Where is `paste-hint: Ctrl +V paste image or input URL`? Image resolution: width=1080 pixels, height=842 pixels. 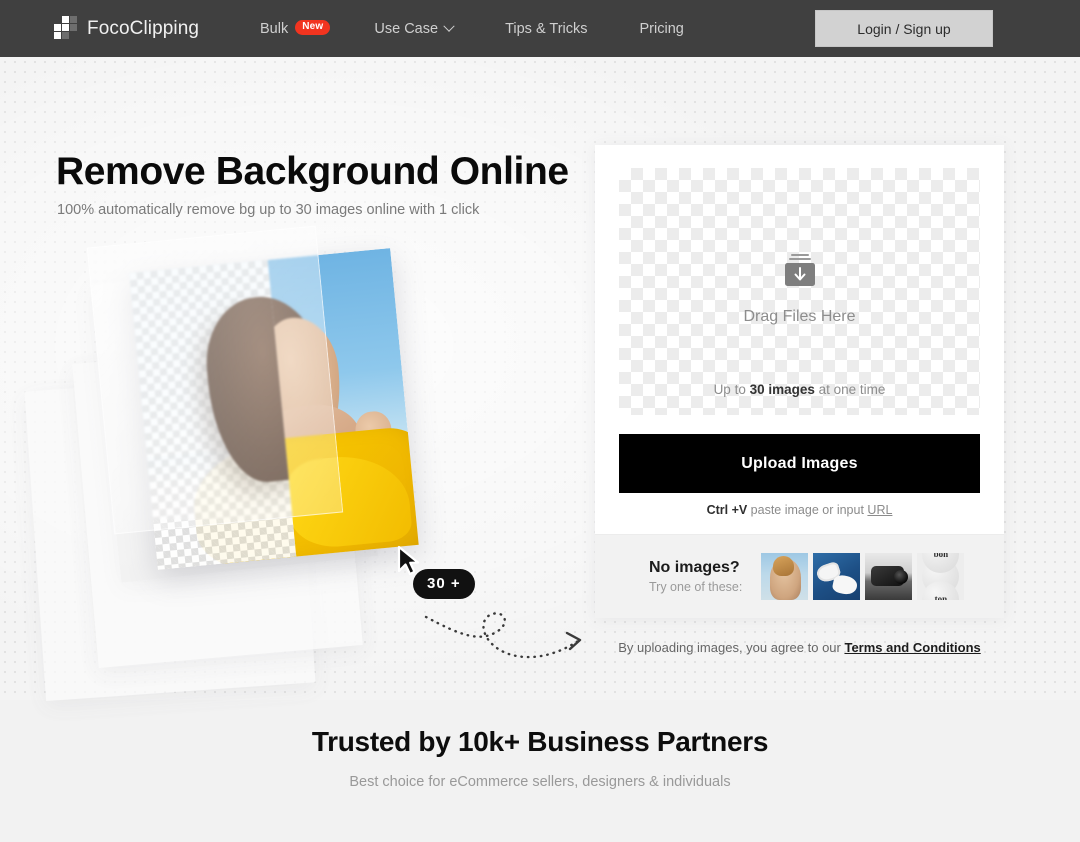 paste-hint: Ctrl +V paste image or input URL is located at coordinates (799, 510).